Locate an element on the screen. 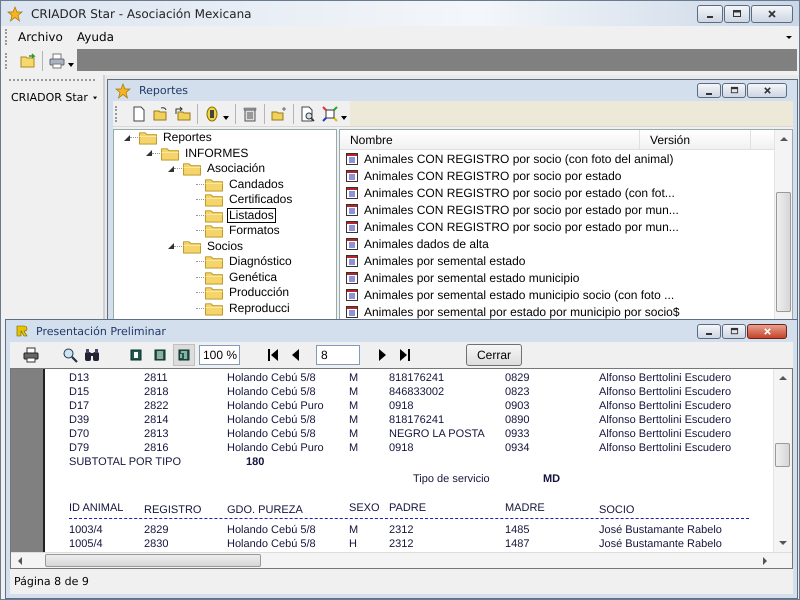 The width and height of the screenshot is (800, 600). sidebar-menu-button: CRIADOR Star is located at coordinates (52, 97).